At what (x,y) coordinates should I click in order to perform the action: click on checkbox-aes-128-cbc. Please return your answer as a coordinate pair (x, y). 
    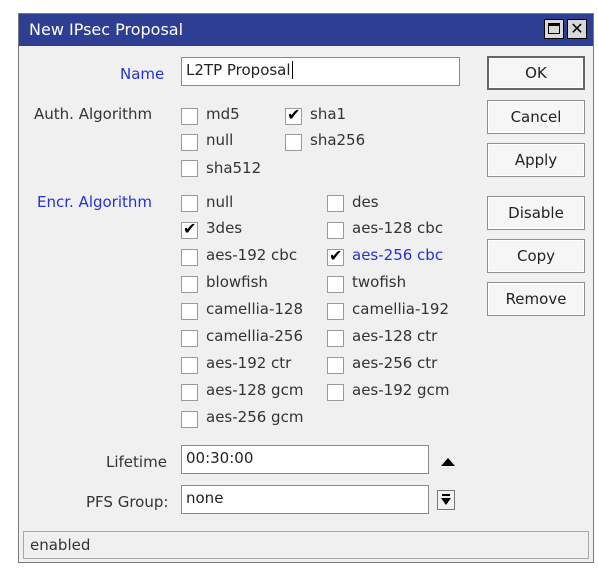
    Looking at the image, I should click on (335, 230).